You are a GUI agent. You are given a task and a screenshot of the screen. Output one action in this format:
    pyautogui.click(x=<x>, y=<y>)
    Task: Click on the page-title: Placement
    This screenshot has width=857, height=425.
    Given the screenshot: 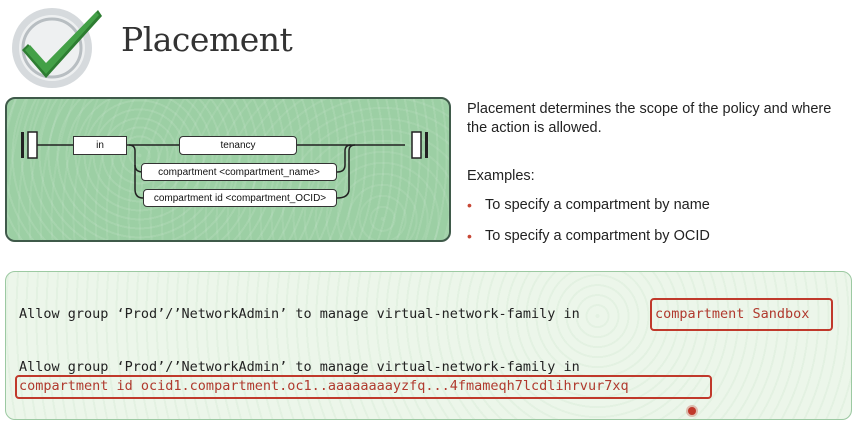 What is the action you would take?
    pyautogui.click(x=207, y=39)
    